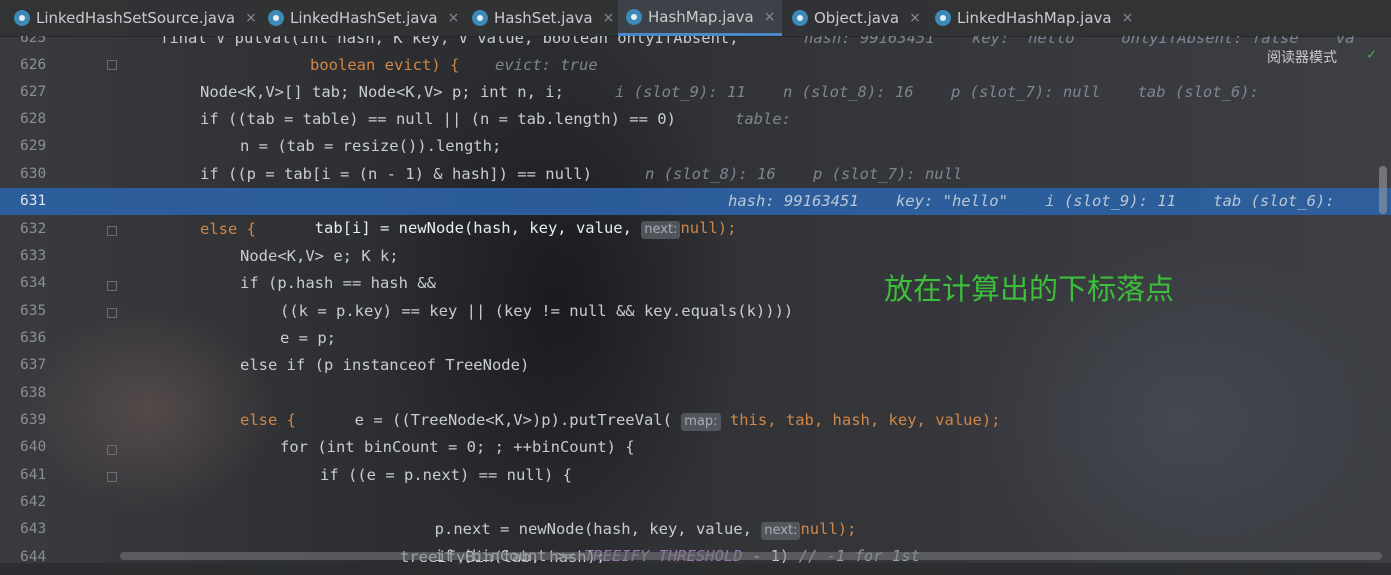 The image size is (1391, 575). Describe the element at coordinates (1372, 54) in the screenshot. I see `check-icon: ✓` at that location.